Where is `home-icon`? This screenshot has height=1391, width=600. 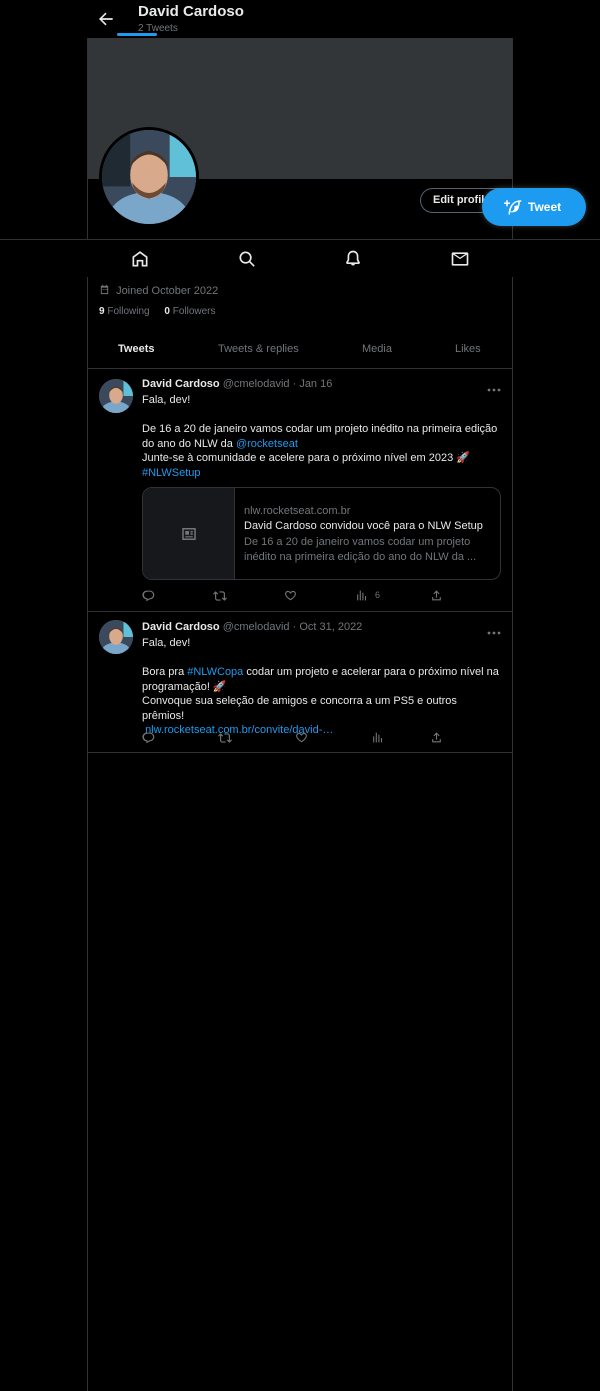
home-icon is located at coordinates (140, 259).